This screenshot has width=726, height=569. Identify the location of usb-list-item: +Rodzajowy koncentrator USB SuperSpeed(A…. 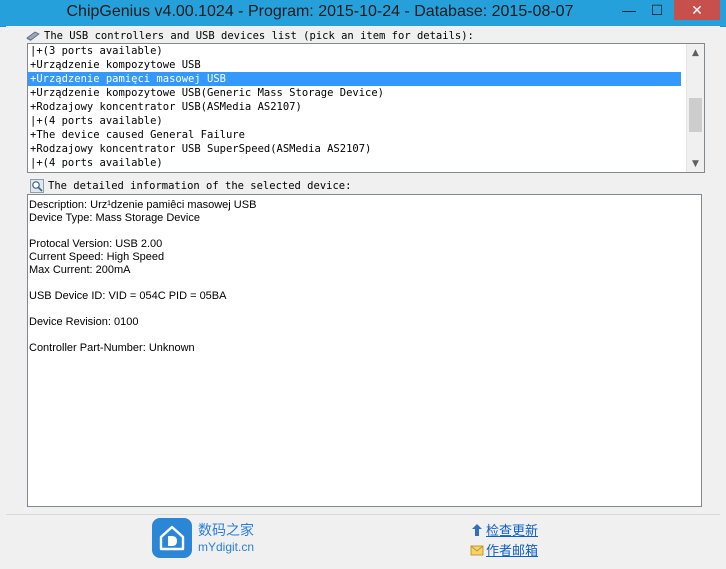
(354, 149).